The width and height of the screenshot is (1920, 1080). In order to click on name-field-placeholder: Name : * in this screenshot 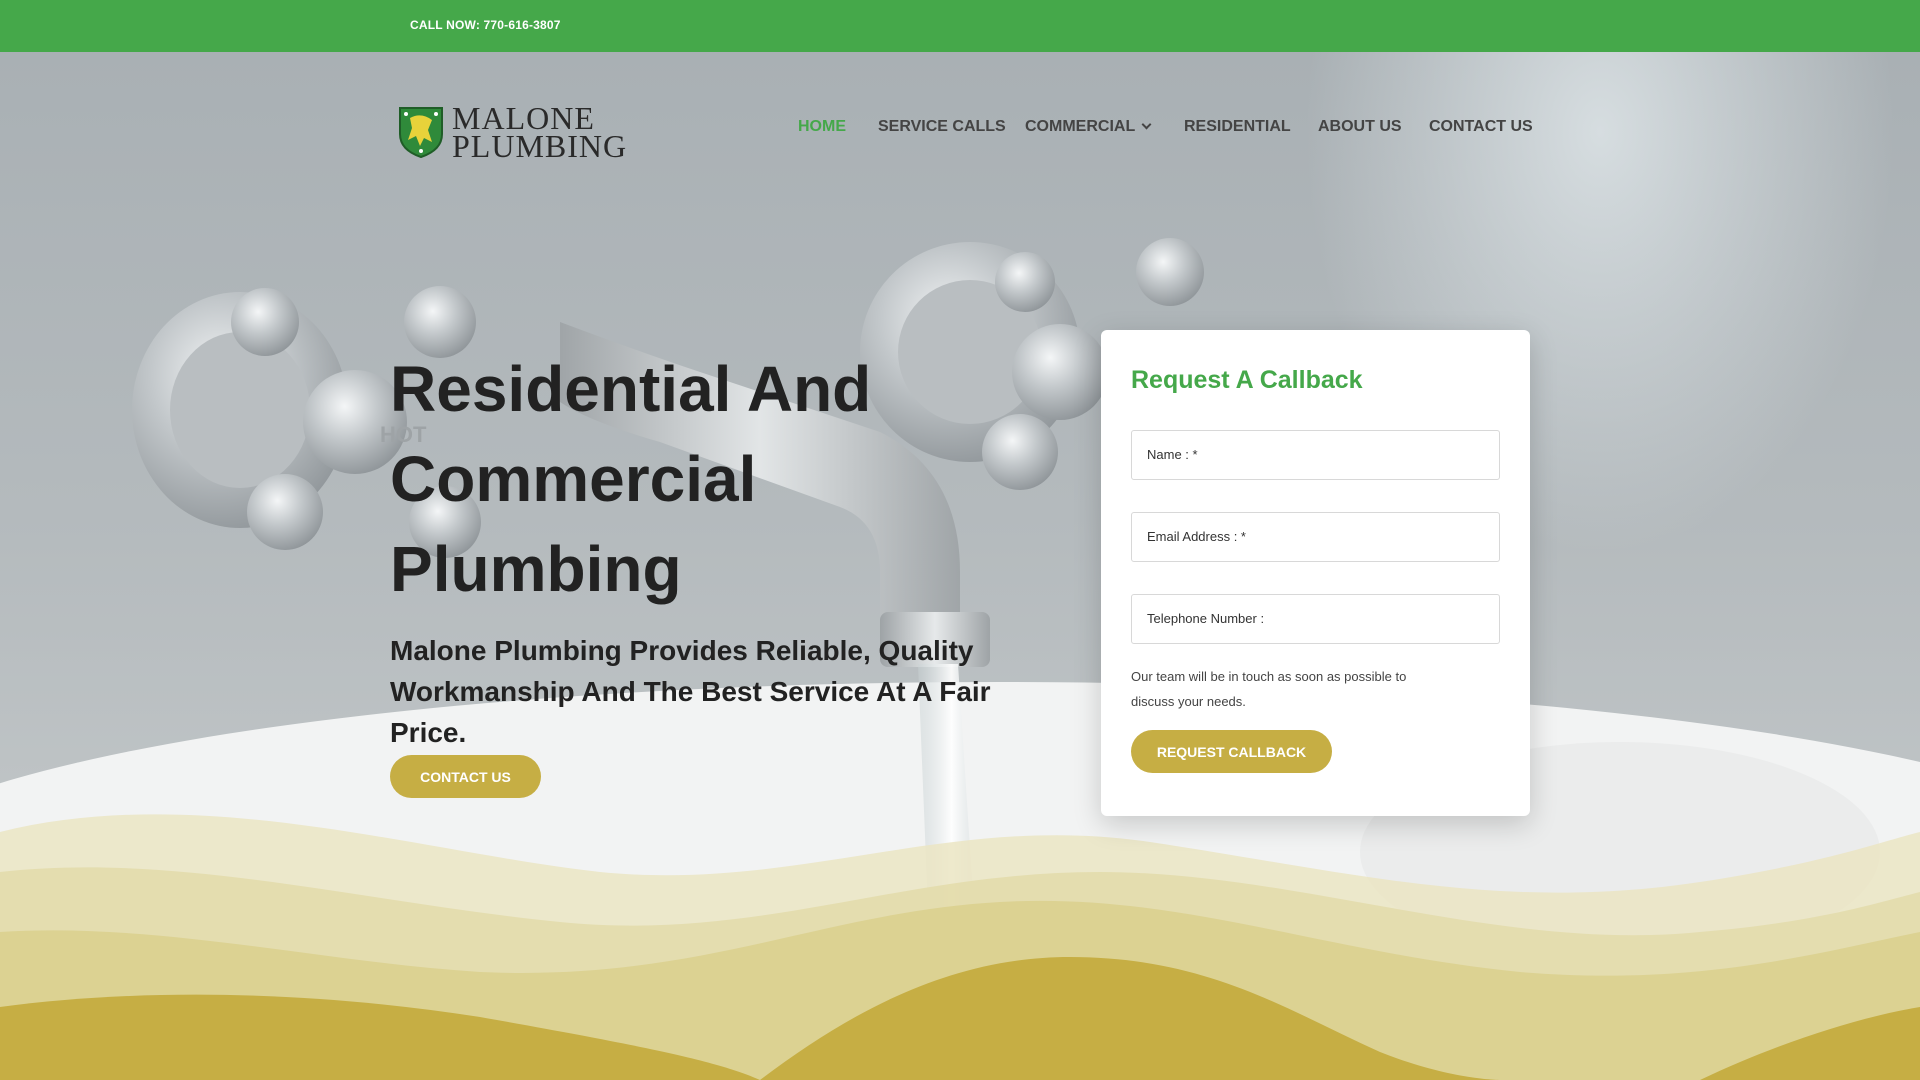, I will do `click(1172, 454)`.